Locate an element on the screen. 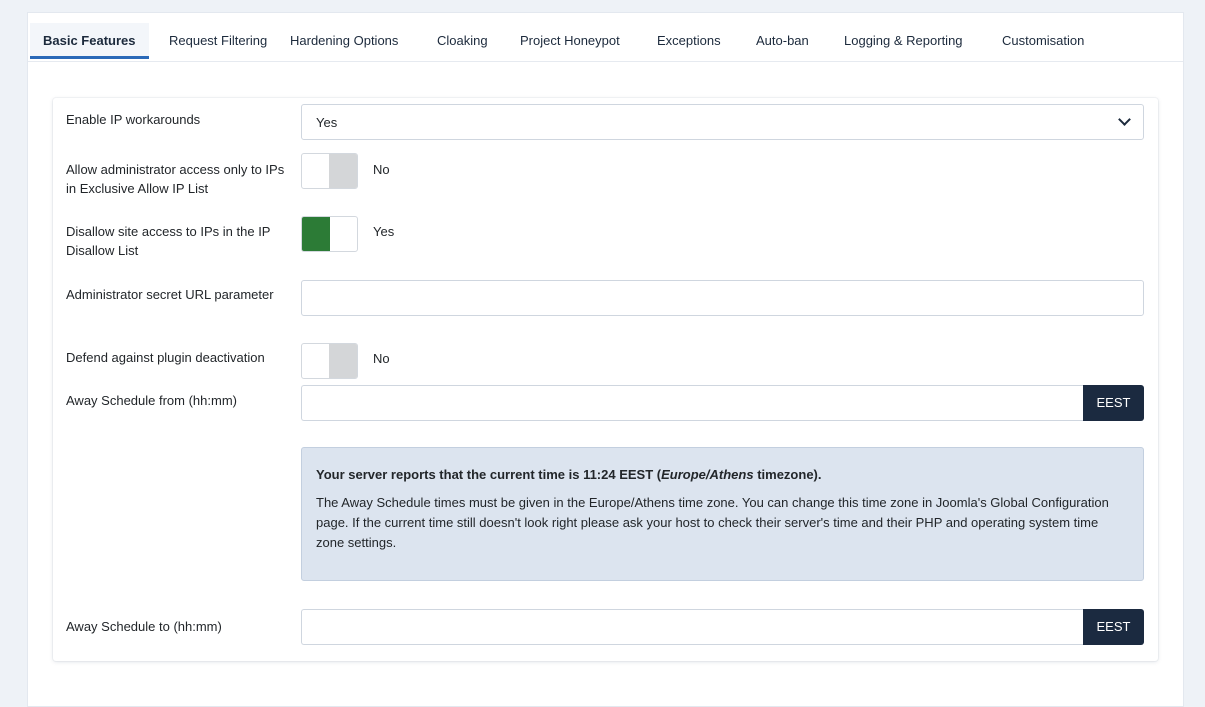 The image size is (1205, 707). disallow-list-toggle is located at coordinates (329, 234).